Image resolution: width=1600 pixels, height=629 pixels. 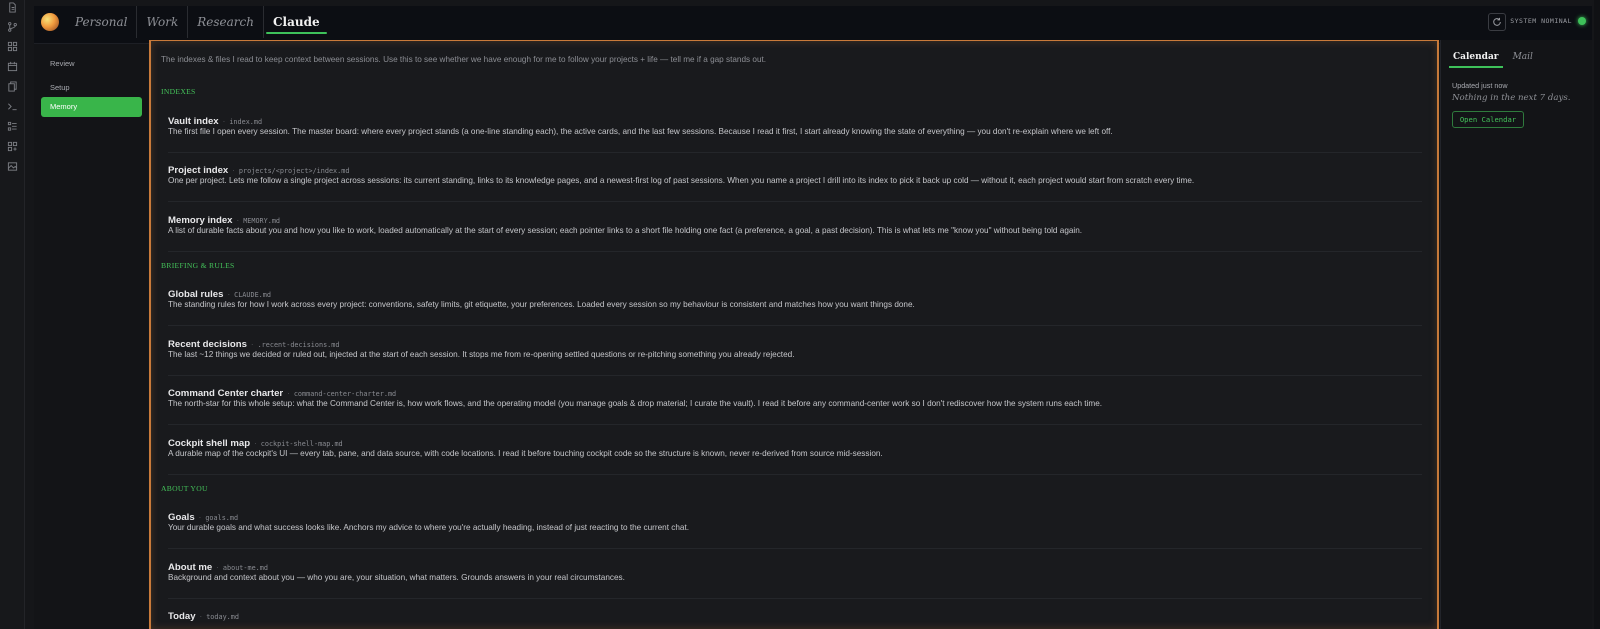 What do you see at coordinates (91, 88) in the screenshot?
I see `nav-item-setup: Setup` at bounding box center [91, 88].